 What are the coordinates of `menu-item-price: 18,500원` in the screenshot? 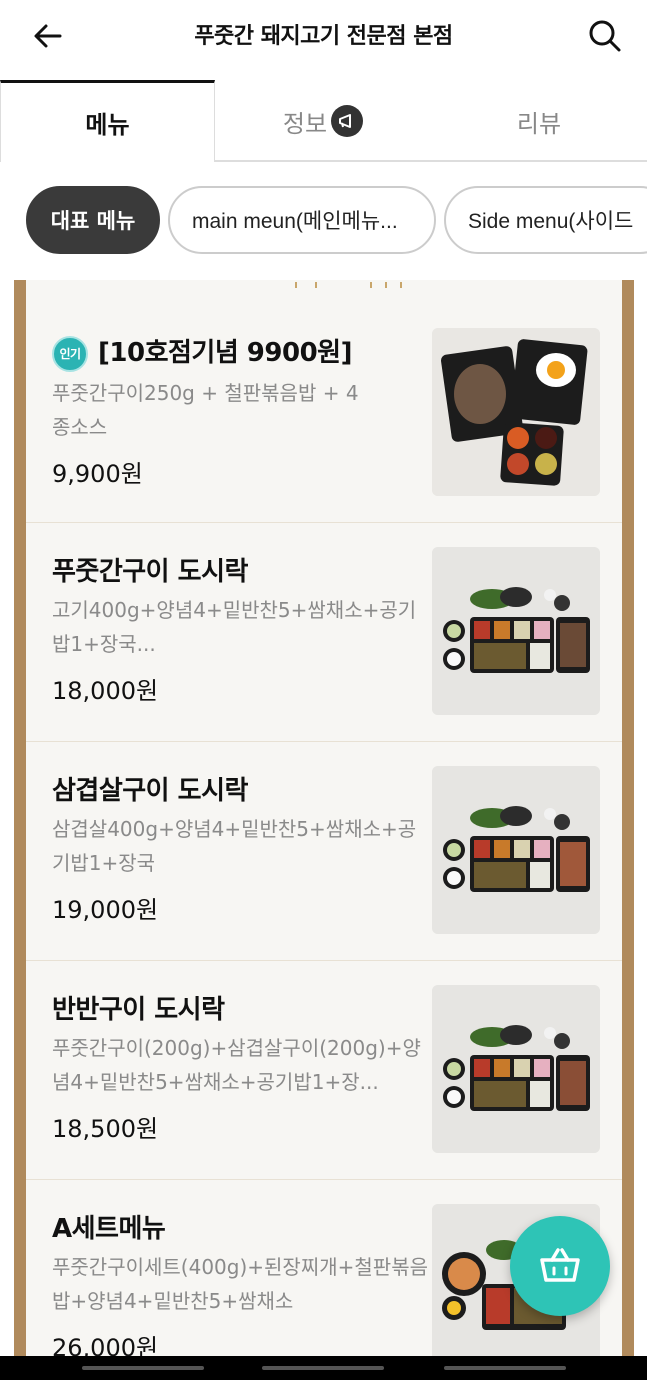 It's located at (105, 1129).